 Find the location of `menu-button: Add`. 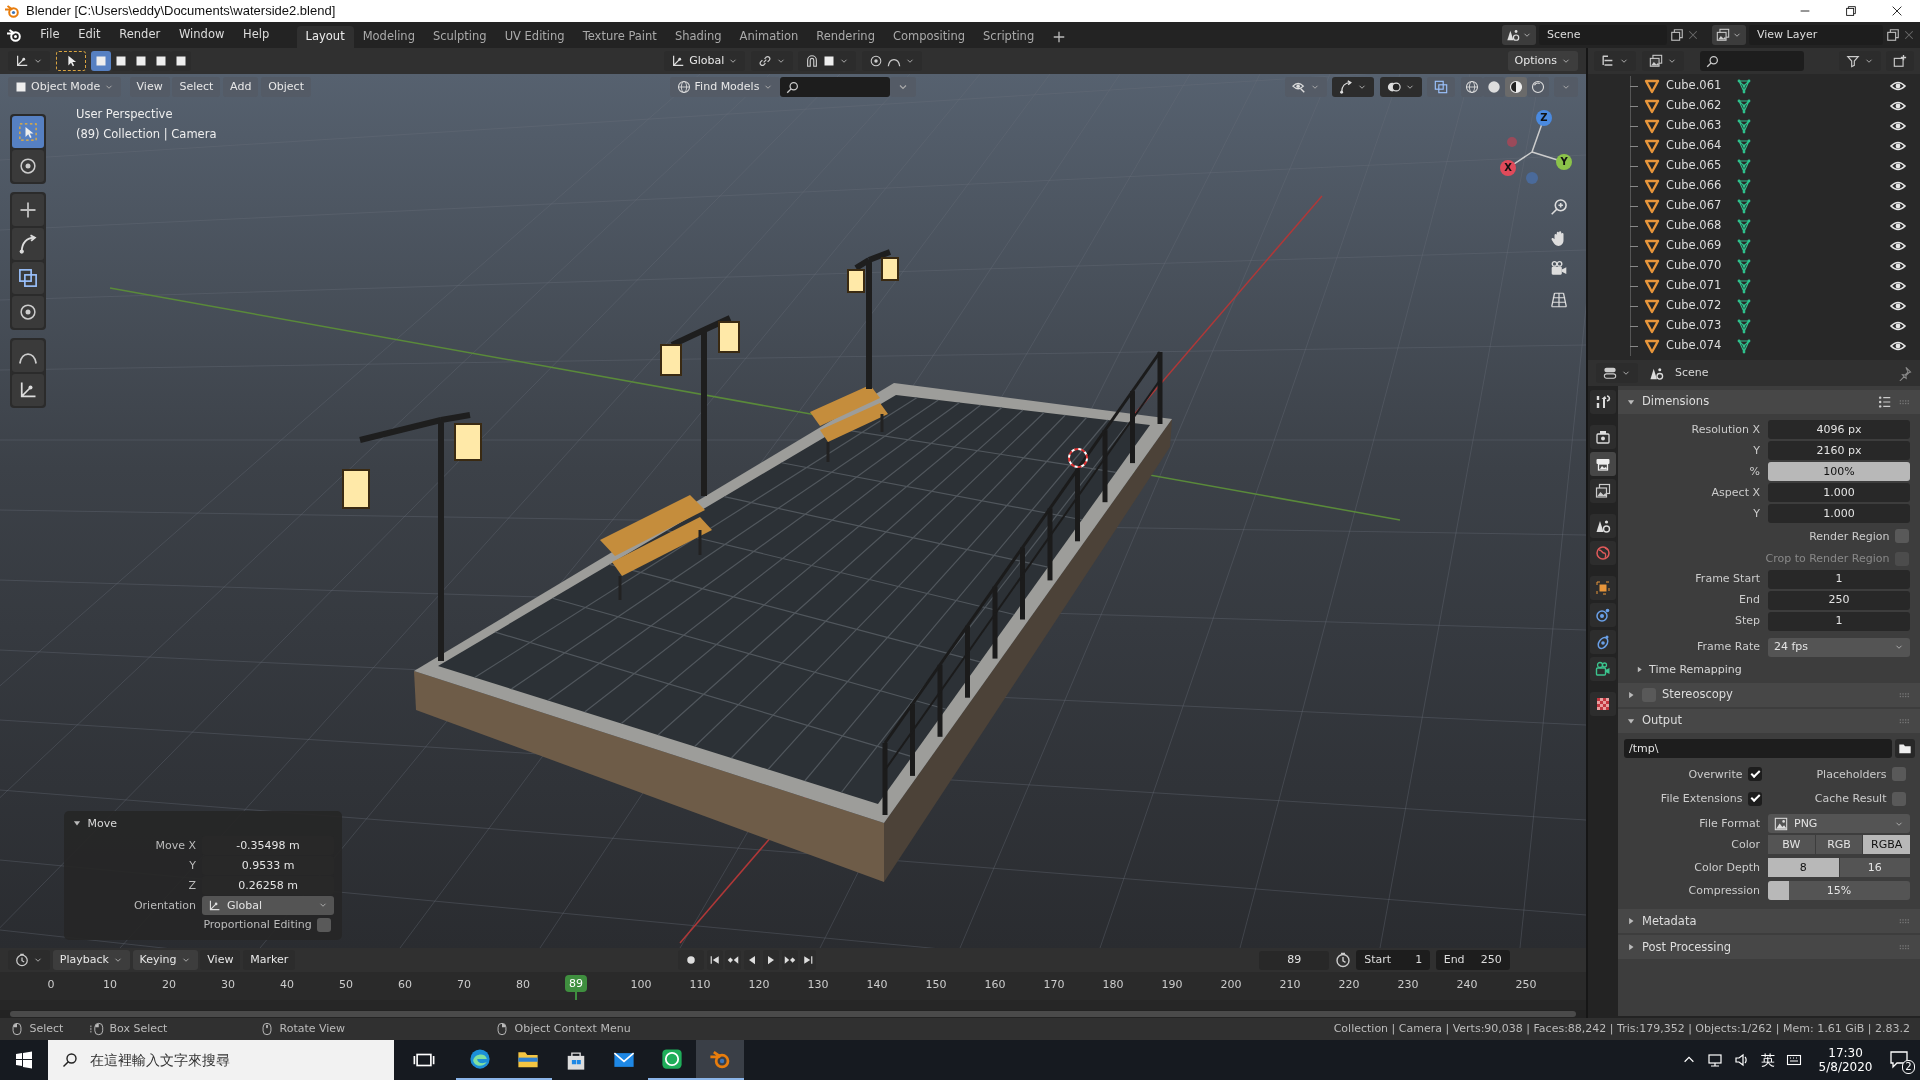

menu-button: Add is located at coordinates (241, 87).